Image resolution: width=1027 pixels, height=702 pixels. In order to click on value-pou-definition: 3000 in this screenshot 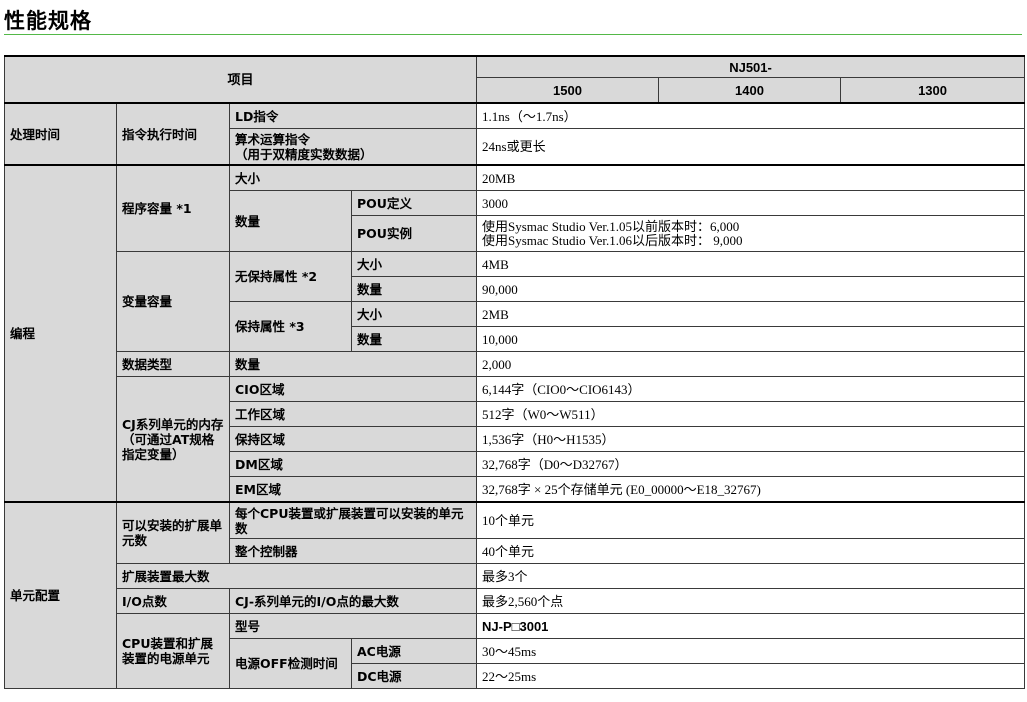, I will do `click(751, 203)`.